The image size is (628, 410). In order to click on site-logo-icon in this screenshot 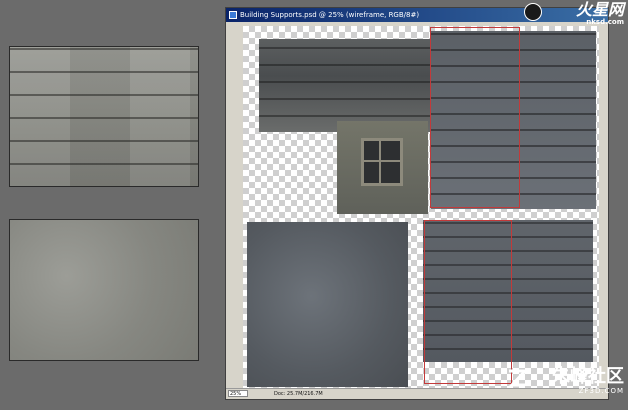, I will do `click(533, 12)`.